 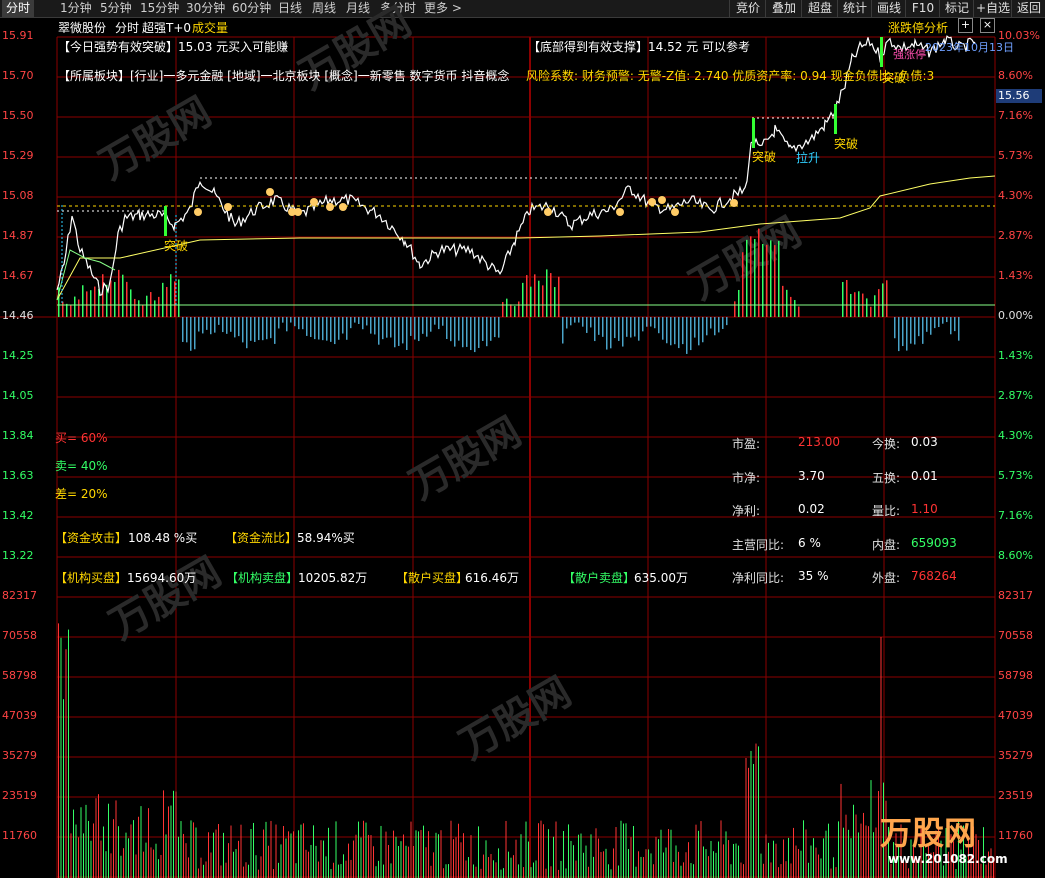 I want to click on volume-tick: 11760, so click(x=19, y=835).